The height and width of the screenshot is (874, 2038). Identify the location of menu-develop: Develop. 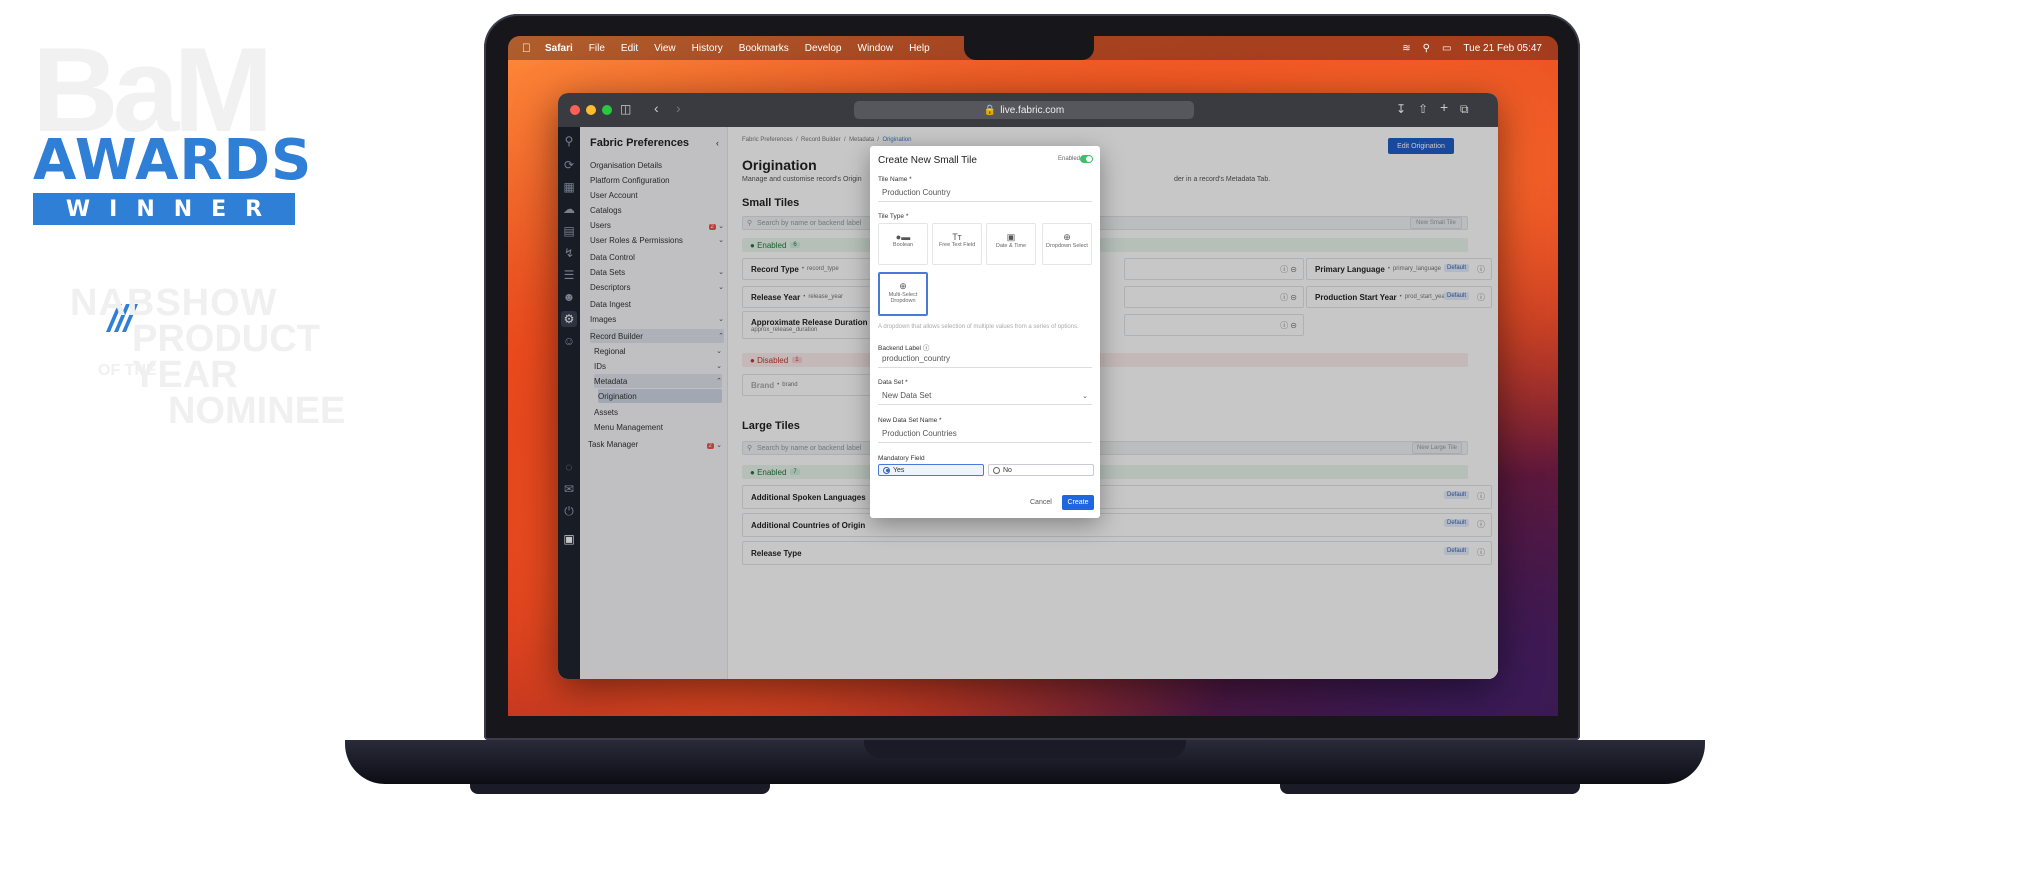
(823, 48).